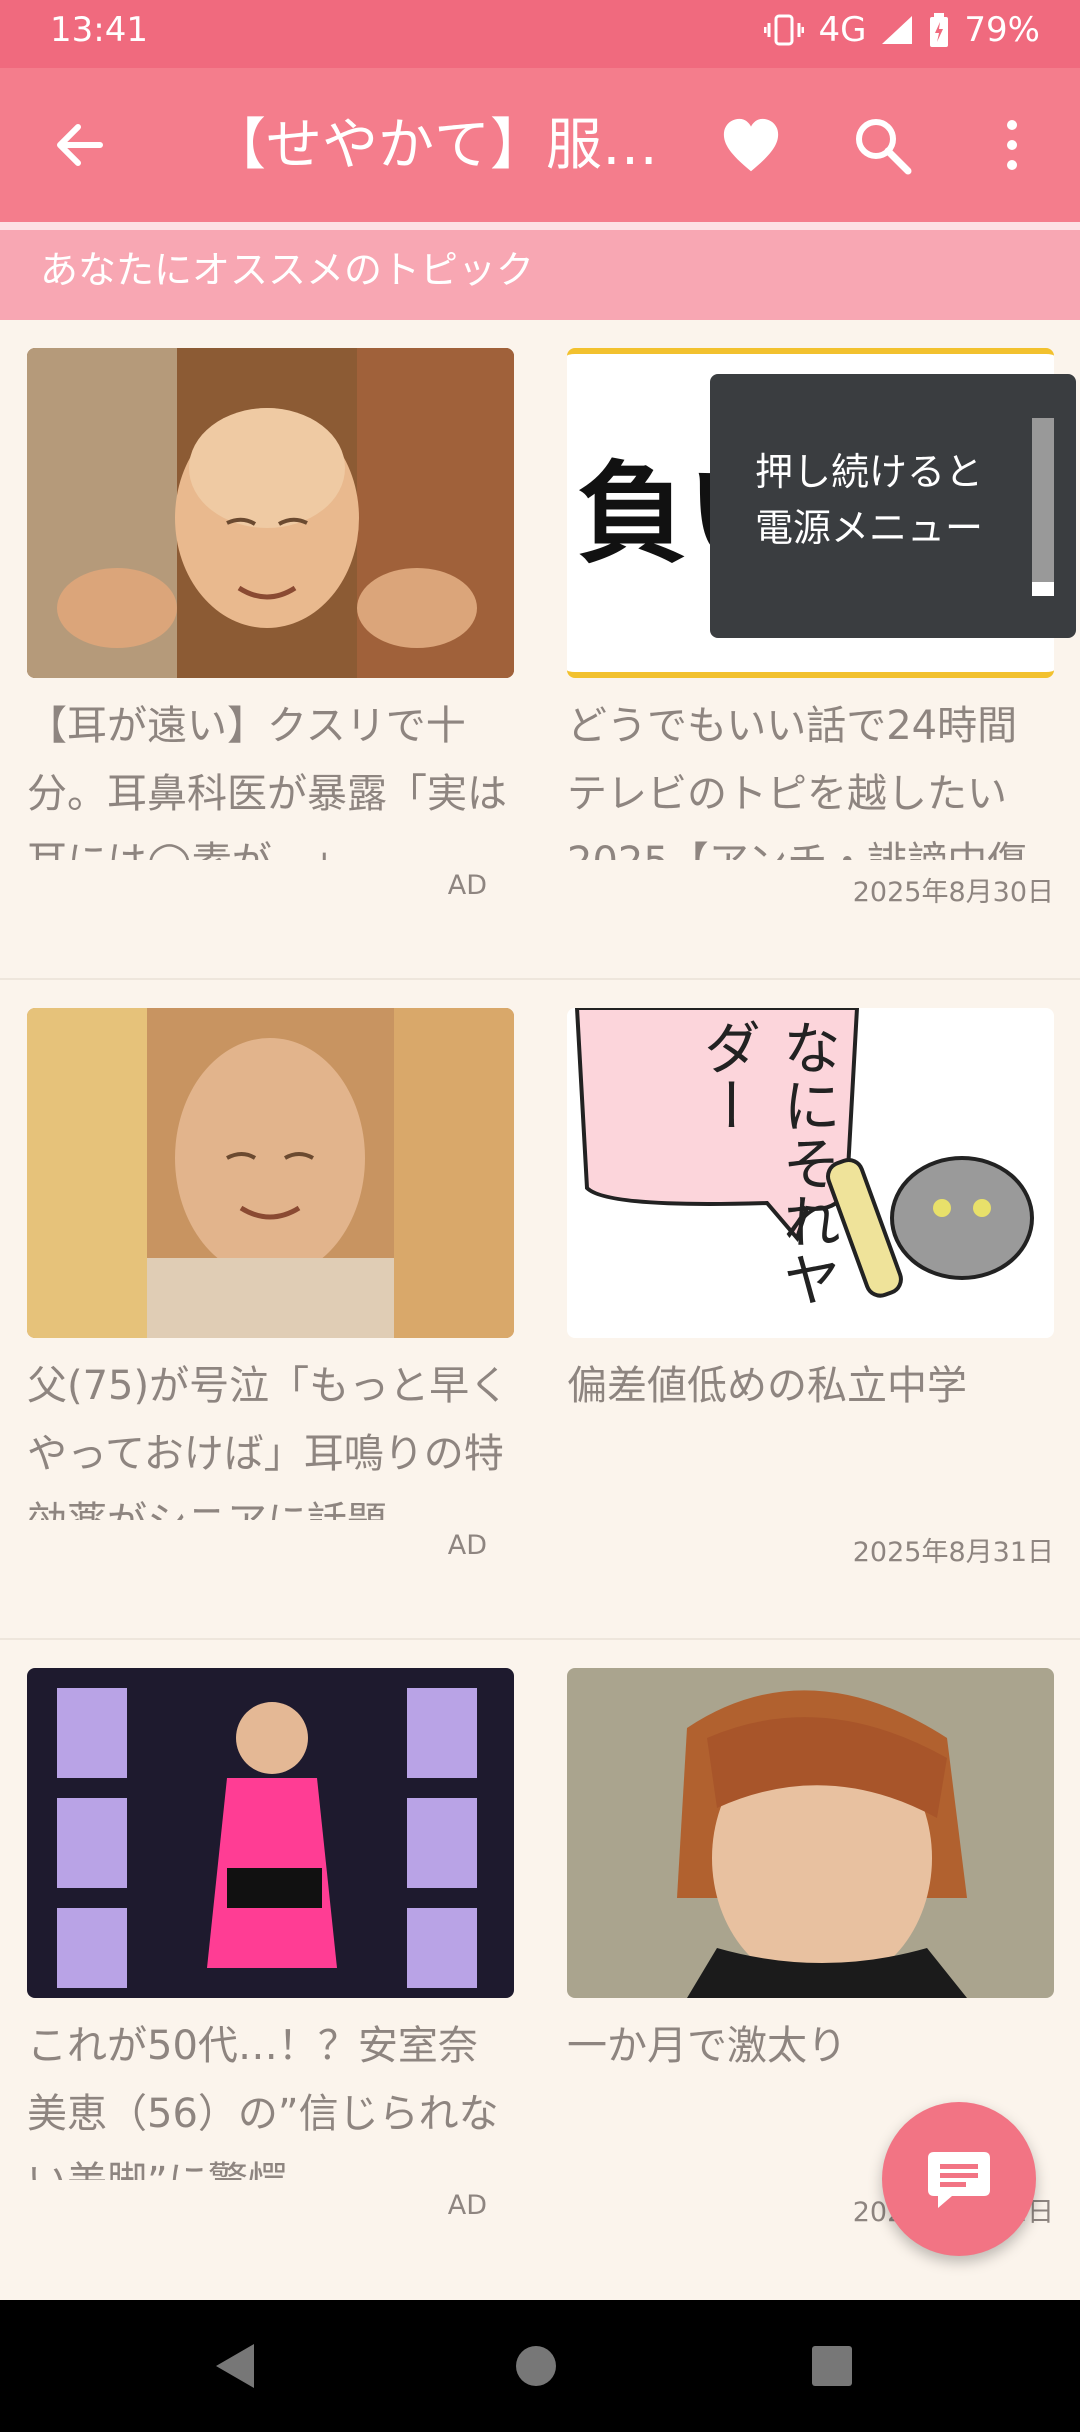  What do you see at coordinates (767, 1386) in the screenshot?
I see `card-caption: 偏差値低めの私立中学` at bounding box center [767, 1386].